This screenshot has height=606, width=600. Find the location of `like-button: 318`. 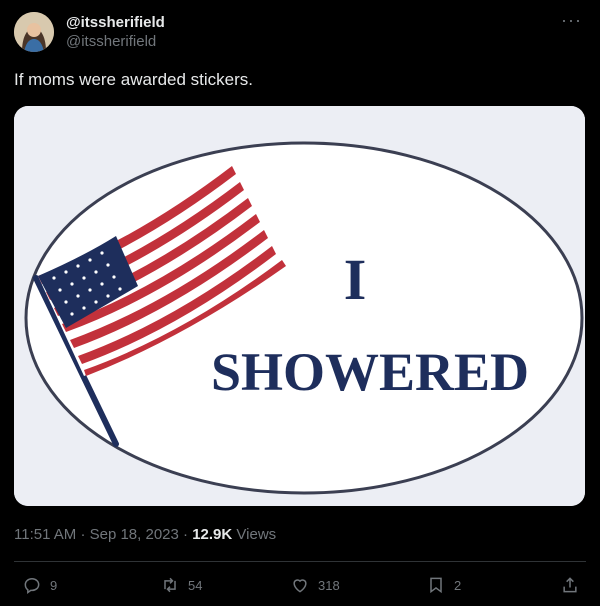

like-button: 318 is located at coordinates (315, 585).